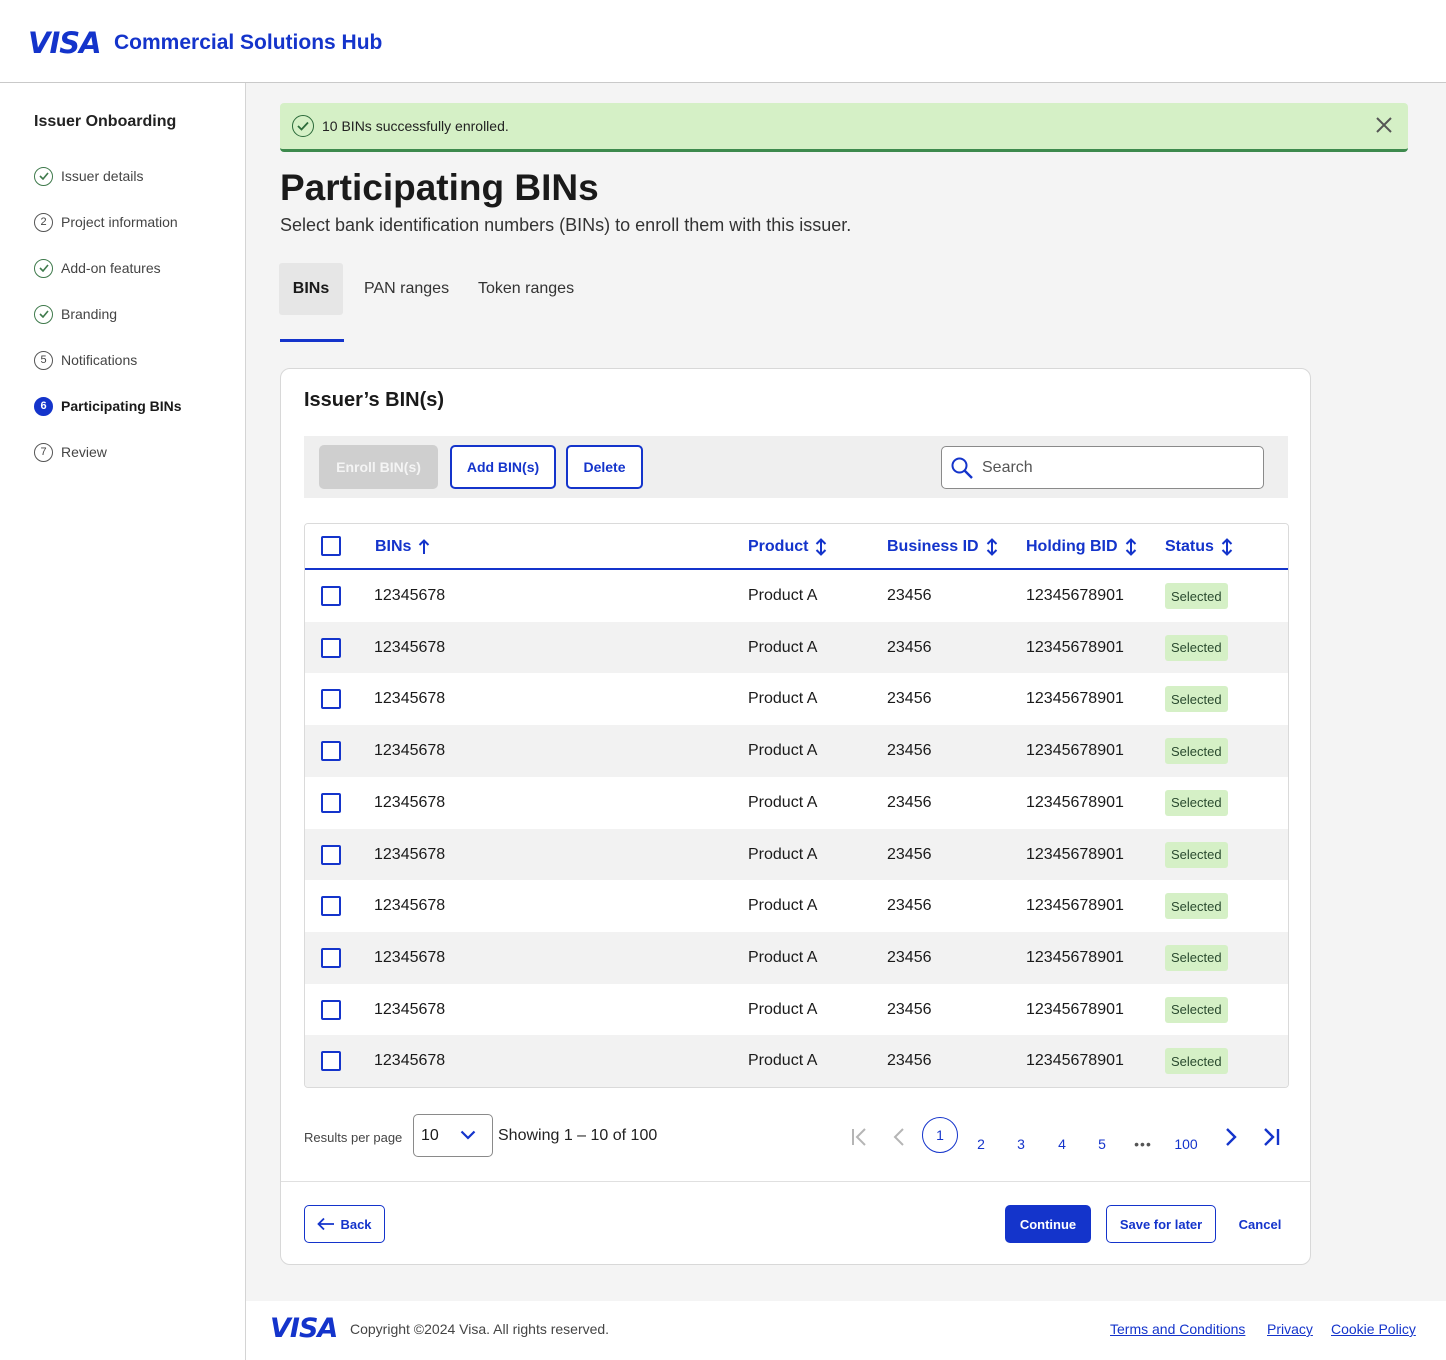 The width and height of the screenshot is (1446, 1360). I want to click on sidebar-item-review: 7 Review, so click(70, 452).